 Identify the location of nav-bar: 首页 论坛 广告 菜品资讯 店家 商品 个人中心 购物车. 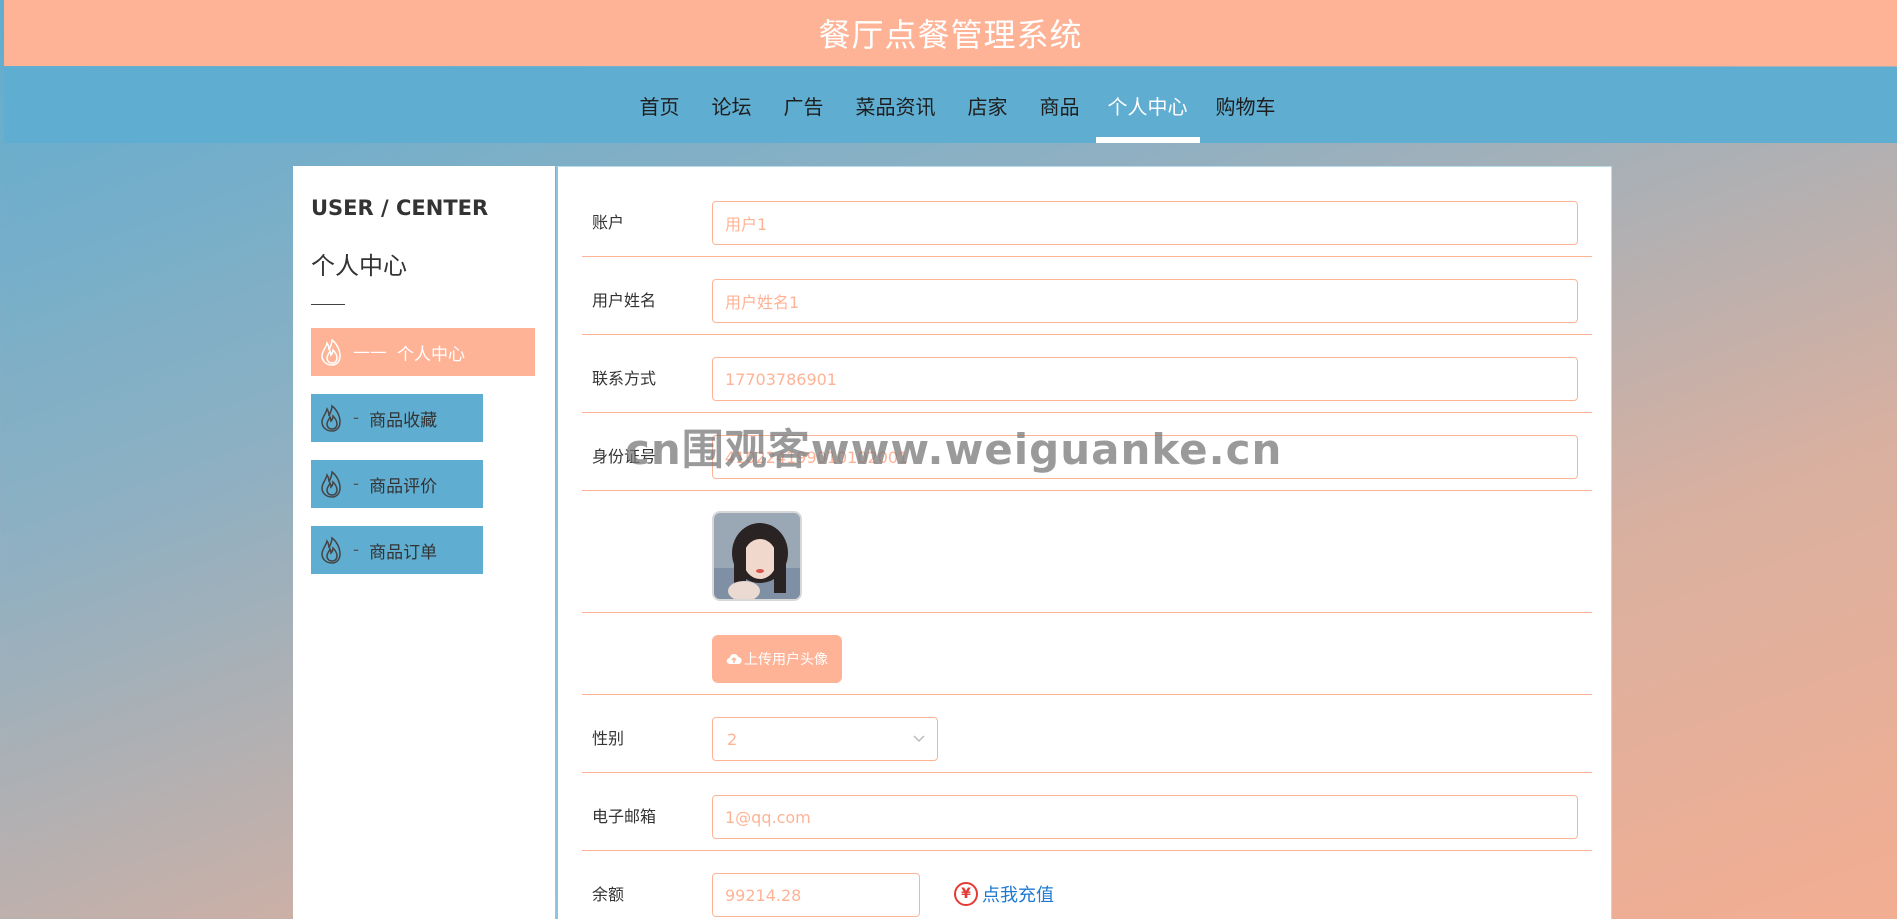
(950, 105).